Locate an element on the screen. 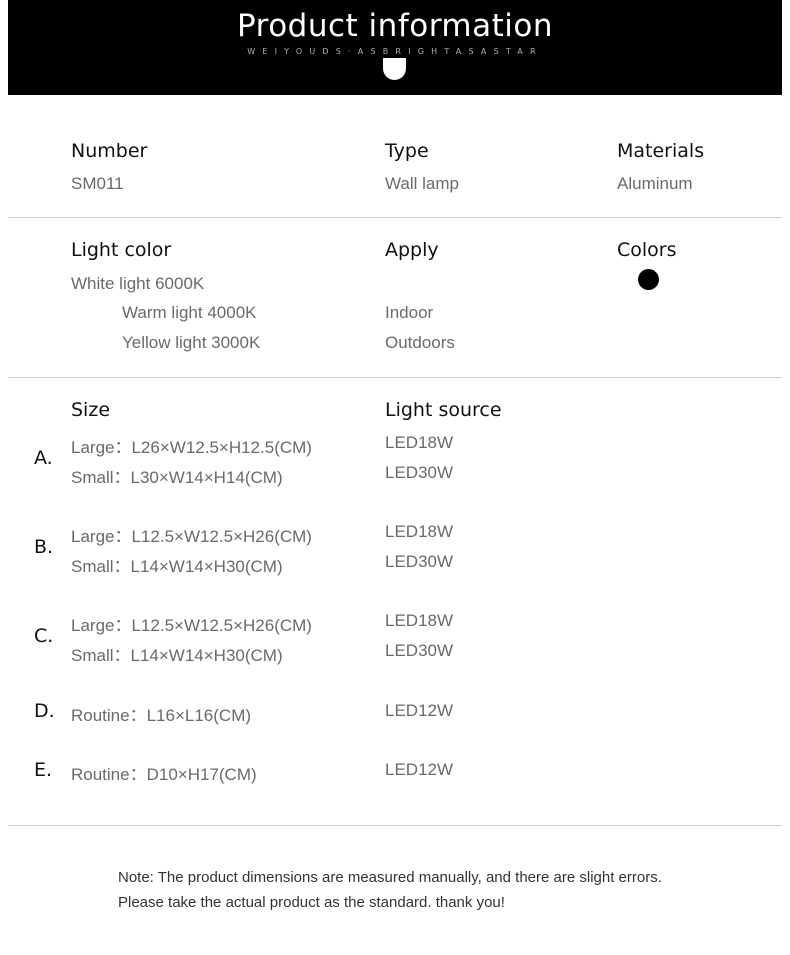 The image size is (790, 955). size-value: Routine：L16×L16(CM) is located at coordinates (161, 715).